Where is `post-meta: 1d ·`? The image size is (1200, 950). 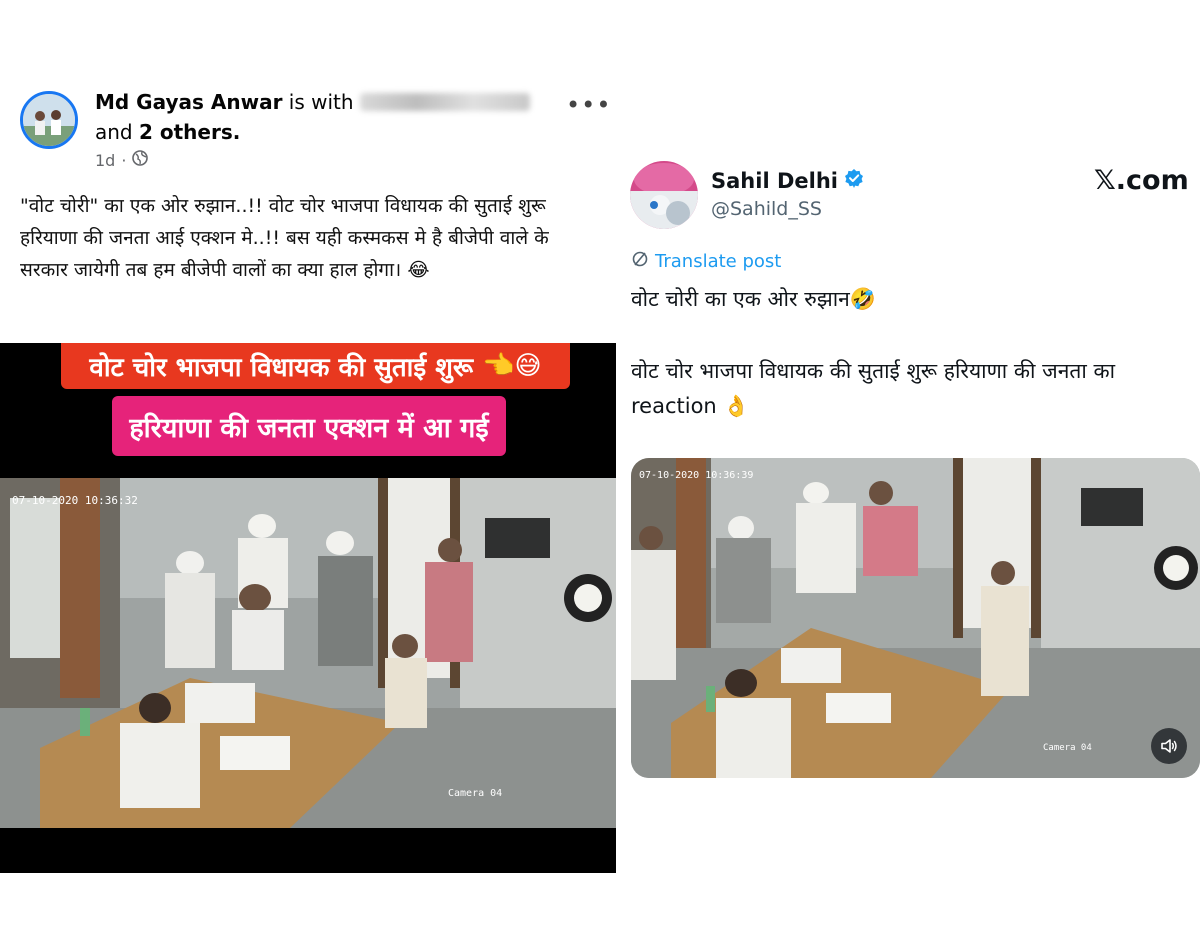 post-meta: 1d · is located at coordinates (122, 160).